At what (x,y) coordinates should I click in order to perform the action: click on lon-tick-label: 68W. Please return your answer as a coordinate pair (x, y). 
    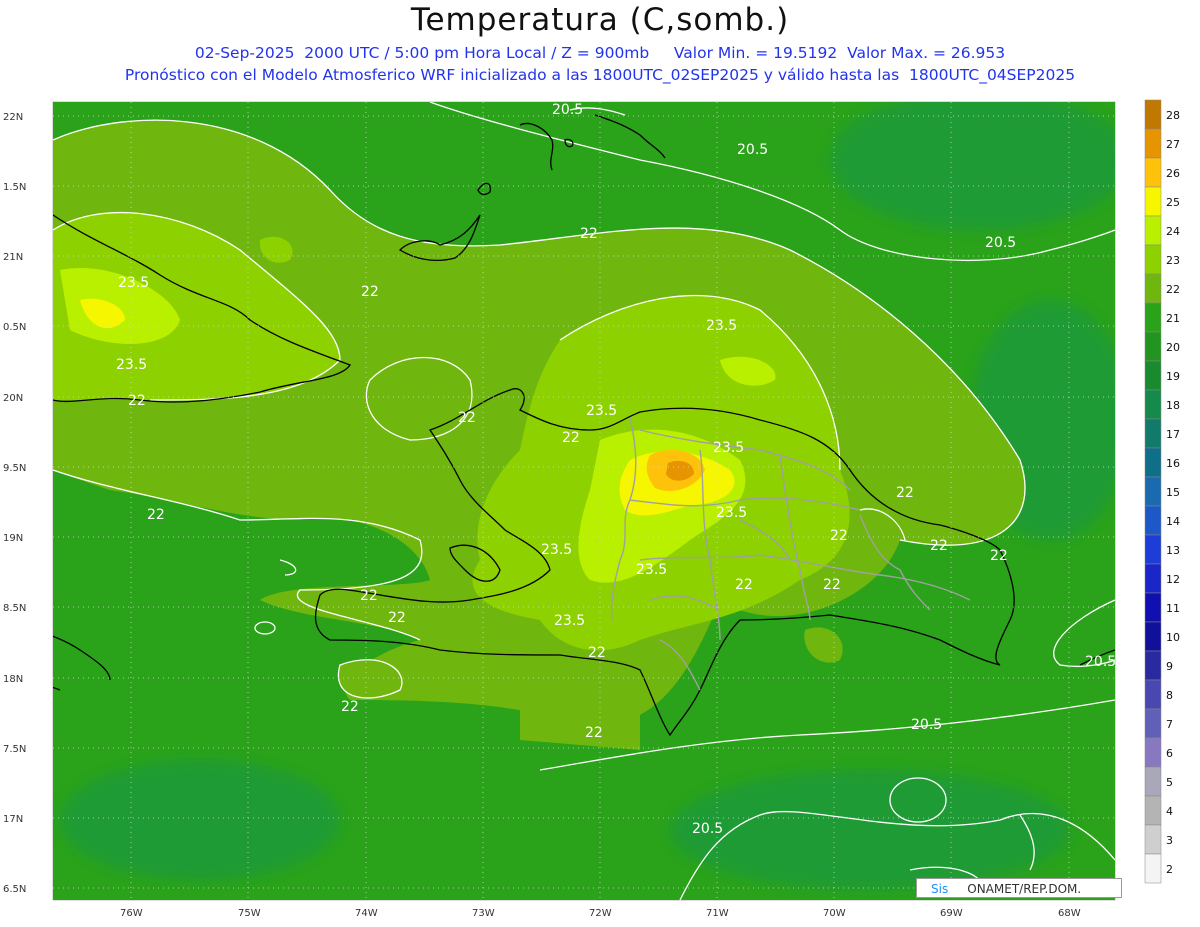
    Looking at the image, I should click on (1069, 913).